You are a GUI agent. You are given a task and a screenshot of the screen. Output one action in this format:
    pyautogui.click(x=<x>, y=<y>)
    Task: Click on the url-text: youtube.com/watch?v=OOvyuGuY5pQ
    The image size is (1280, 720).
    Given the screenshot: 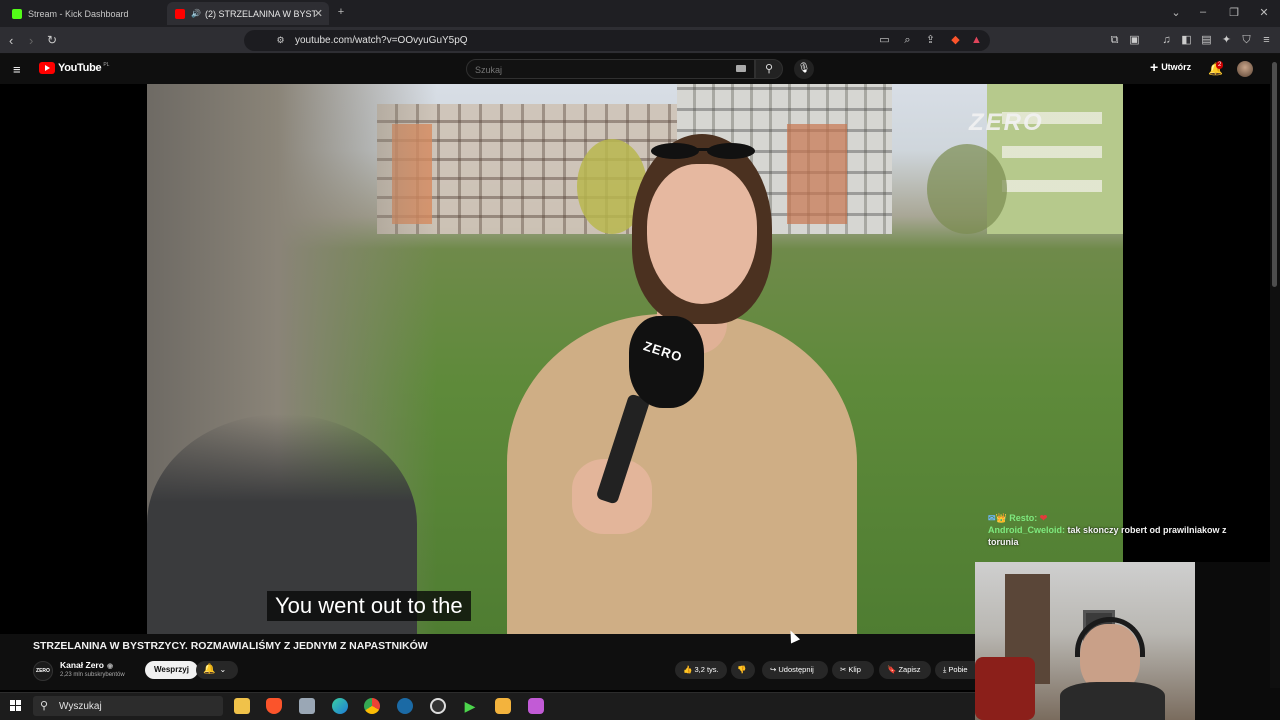 What is the action you would take?
    pyautogui.click(x=381, y=40)
    